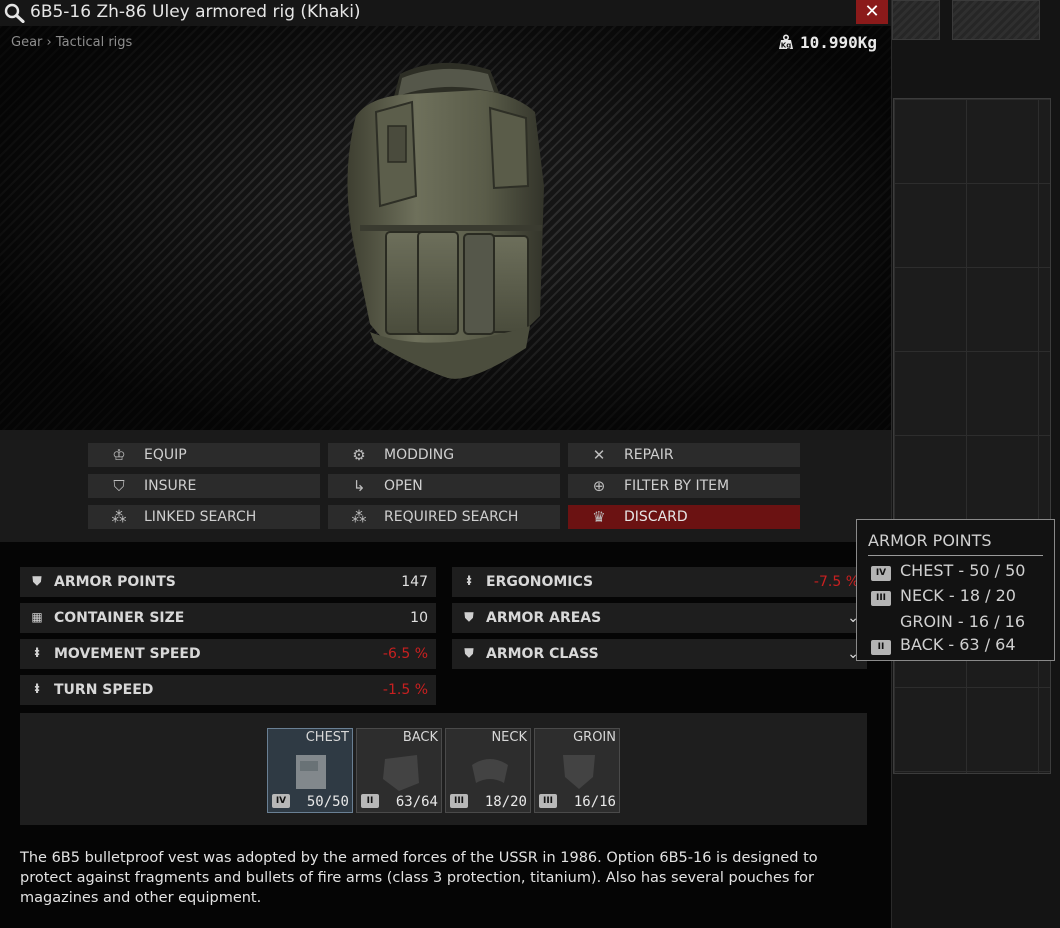 This screenshot has width=1060, height=928. Describe the element at coordinates (958, 644) in the screenshot. I see `tooltip-row-text: BACK - 63 / 64` at that location.